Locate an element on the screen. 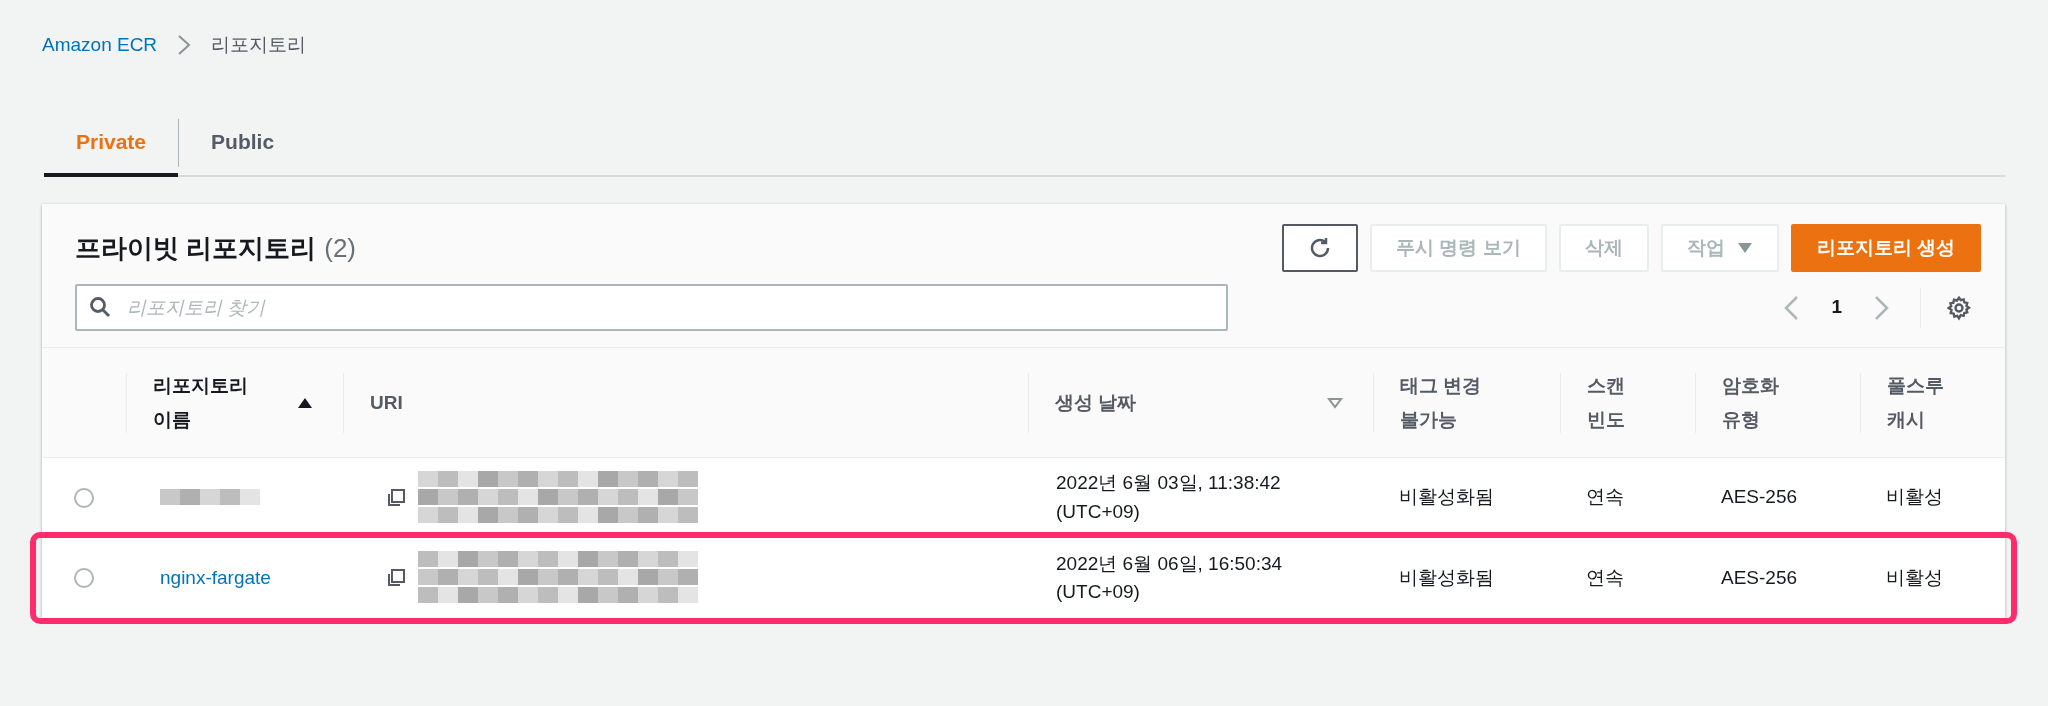 Image resolution: width=2048 pixels, height=706 pixels. panel-title: 프라이빗 리포지토리 is located at coordinates (196, 248).